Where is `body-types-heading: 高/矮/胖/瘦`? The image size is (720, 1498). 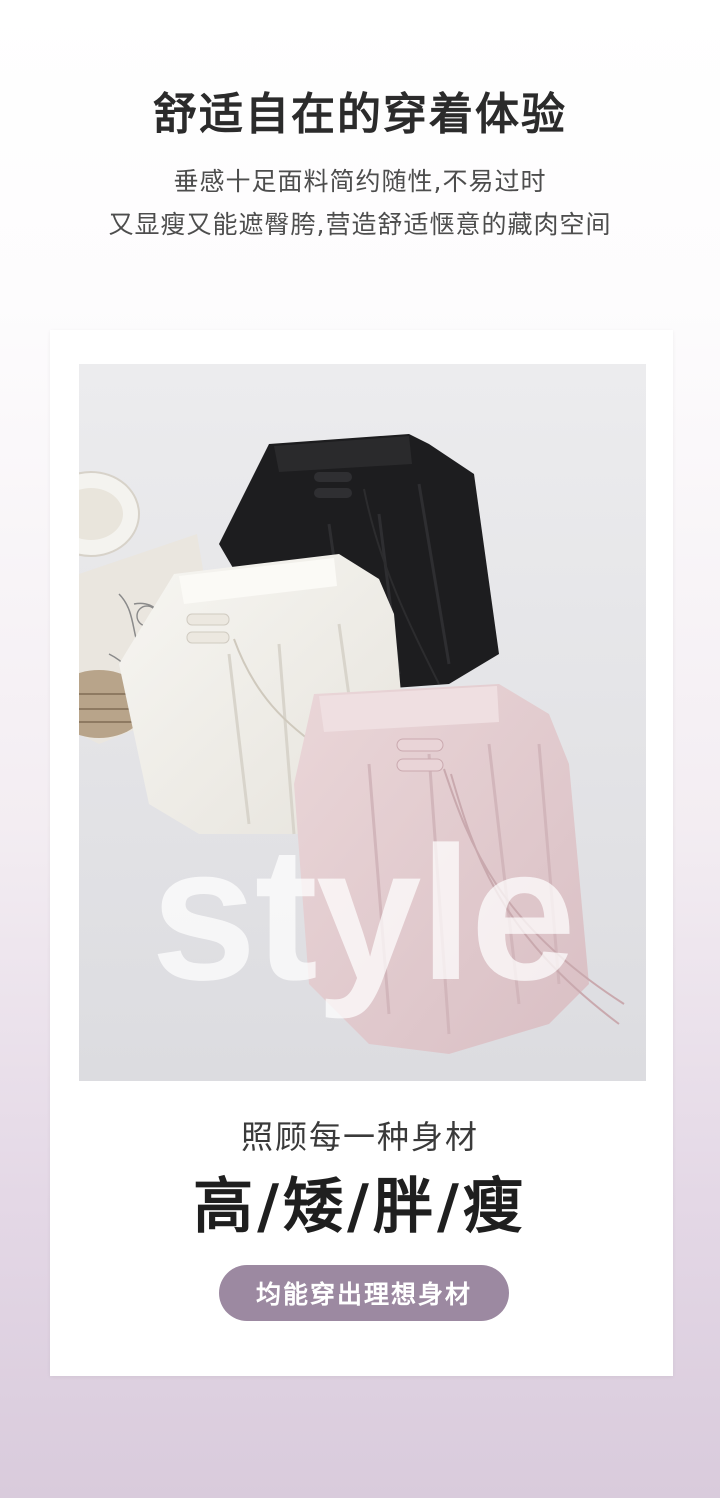 body-types-heading: 高/矮/胖/瘦 is located at coordinates (360, 1207).